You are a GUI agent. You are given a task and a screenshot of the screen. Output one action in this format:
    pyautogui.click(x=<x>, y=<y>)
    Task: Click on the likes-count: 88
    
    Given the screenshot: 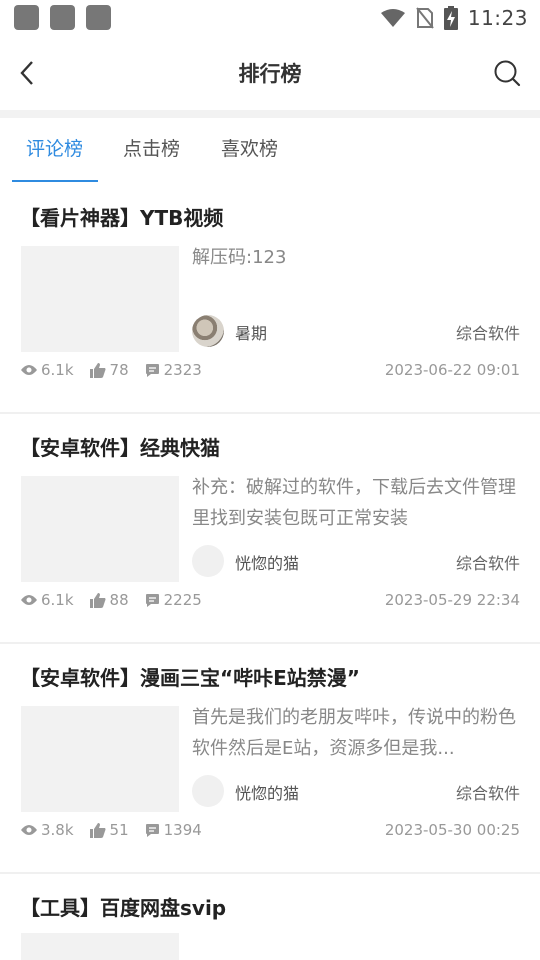 What is the action you would take?
    pyautogui.click(x=119, y=600)
    